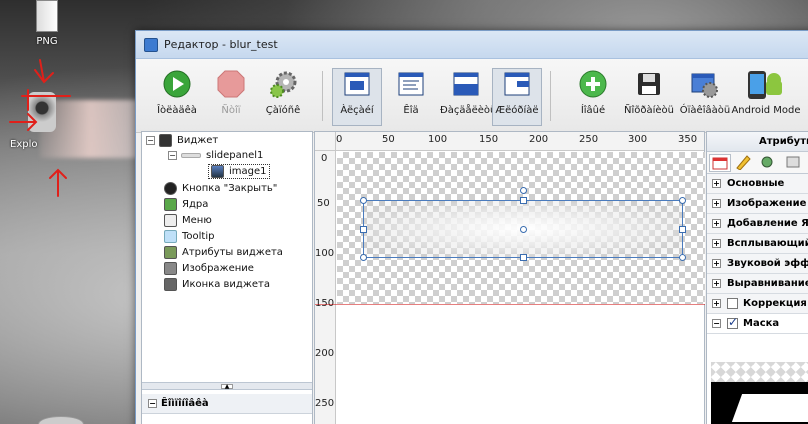 This screenshot has width=808, height=424. Describe the element at coordinates (769, 408) in the screenshot. I see `mask-white-area` at that location.